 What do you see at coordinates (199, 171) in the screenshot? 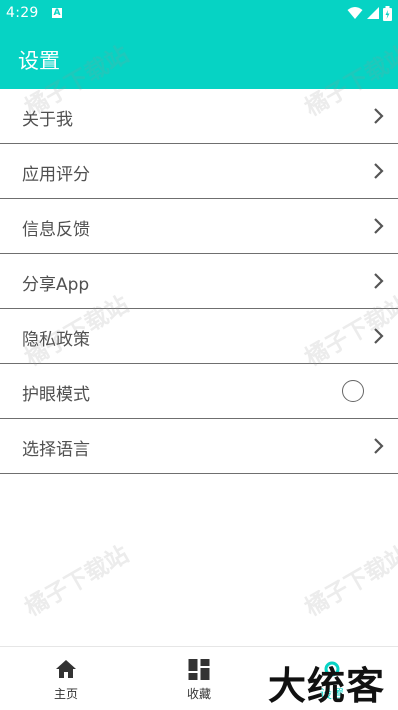
I see `settings-row-rate-app: 应用评分` at bounding box center [199, 171].